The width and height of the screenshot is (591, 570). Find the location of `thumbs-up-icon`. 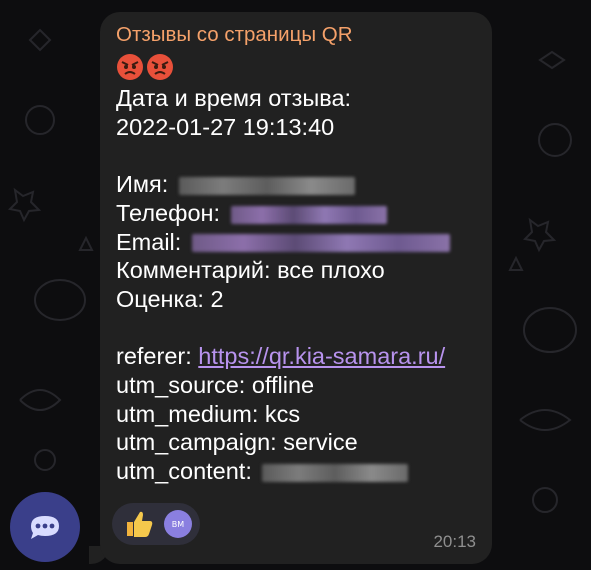

thumbs-up-icon is located at coordinates (139, 524).